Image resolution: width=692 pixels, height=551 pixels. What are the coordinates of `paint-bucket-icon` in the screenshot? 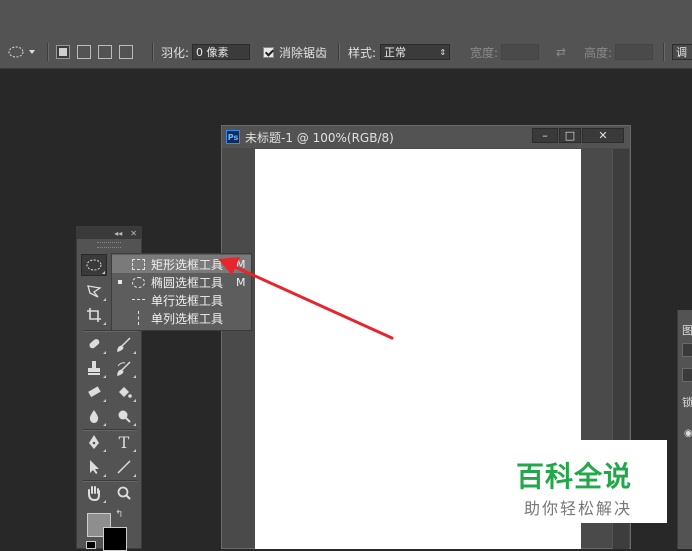 It's located at (124, 392).